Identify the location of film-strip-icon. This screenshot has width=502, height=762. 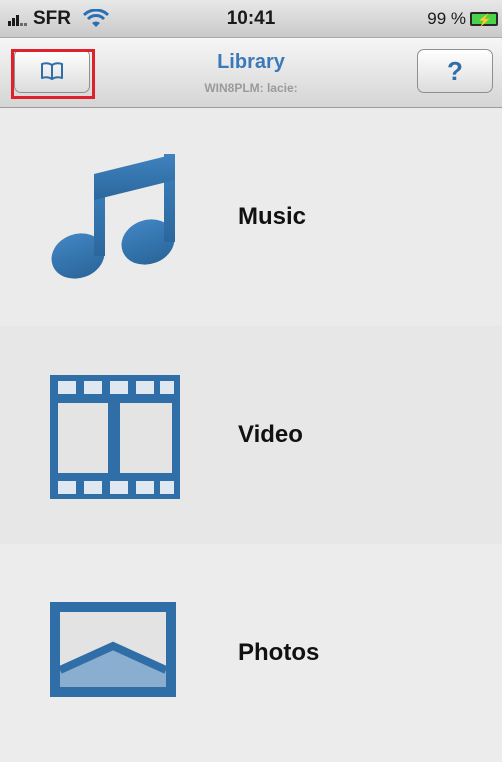
(115, 437).